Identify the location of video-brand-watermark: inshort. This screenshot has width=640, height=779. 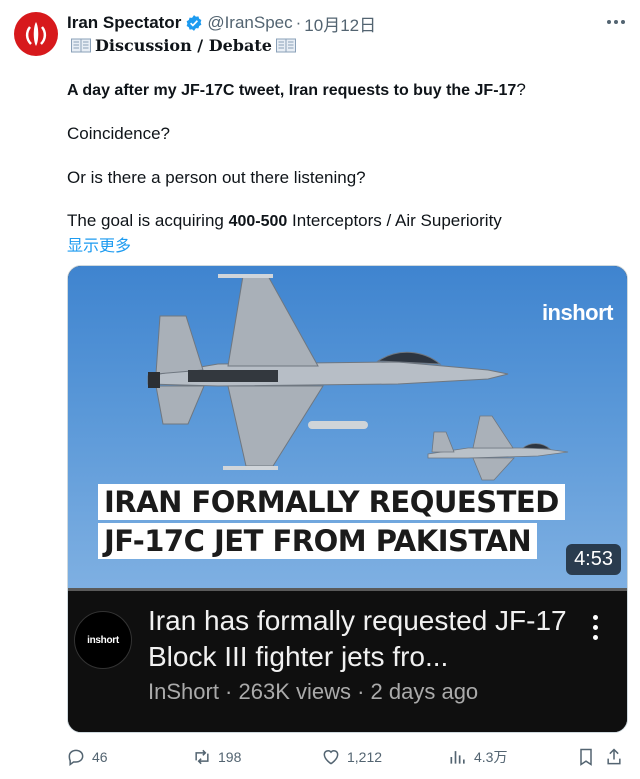
(577, 312).